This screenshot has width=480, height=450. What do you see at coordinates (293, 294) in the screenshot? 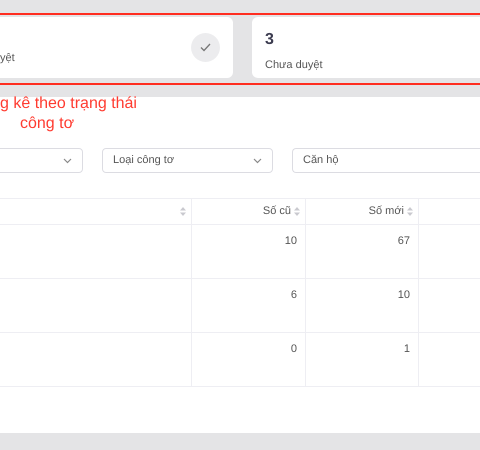
I see `table-cell-text: 6` at bounding box center [293, 294].